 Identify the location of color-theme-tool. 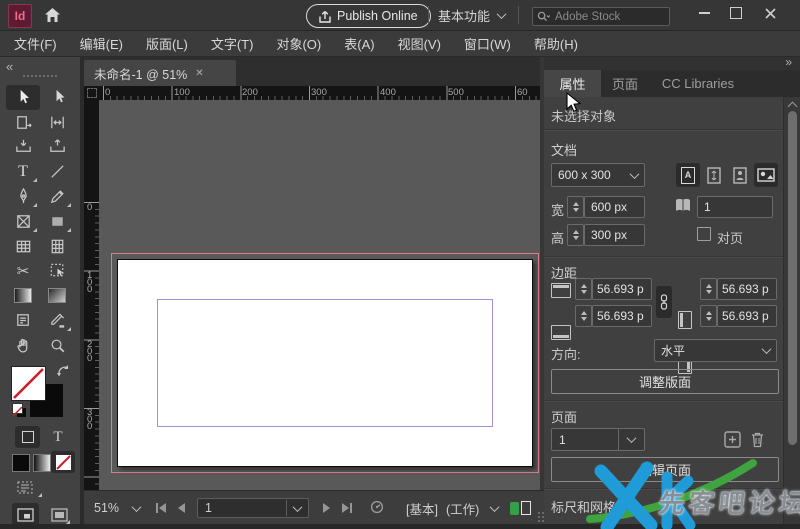
(57, 320).